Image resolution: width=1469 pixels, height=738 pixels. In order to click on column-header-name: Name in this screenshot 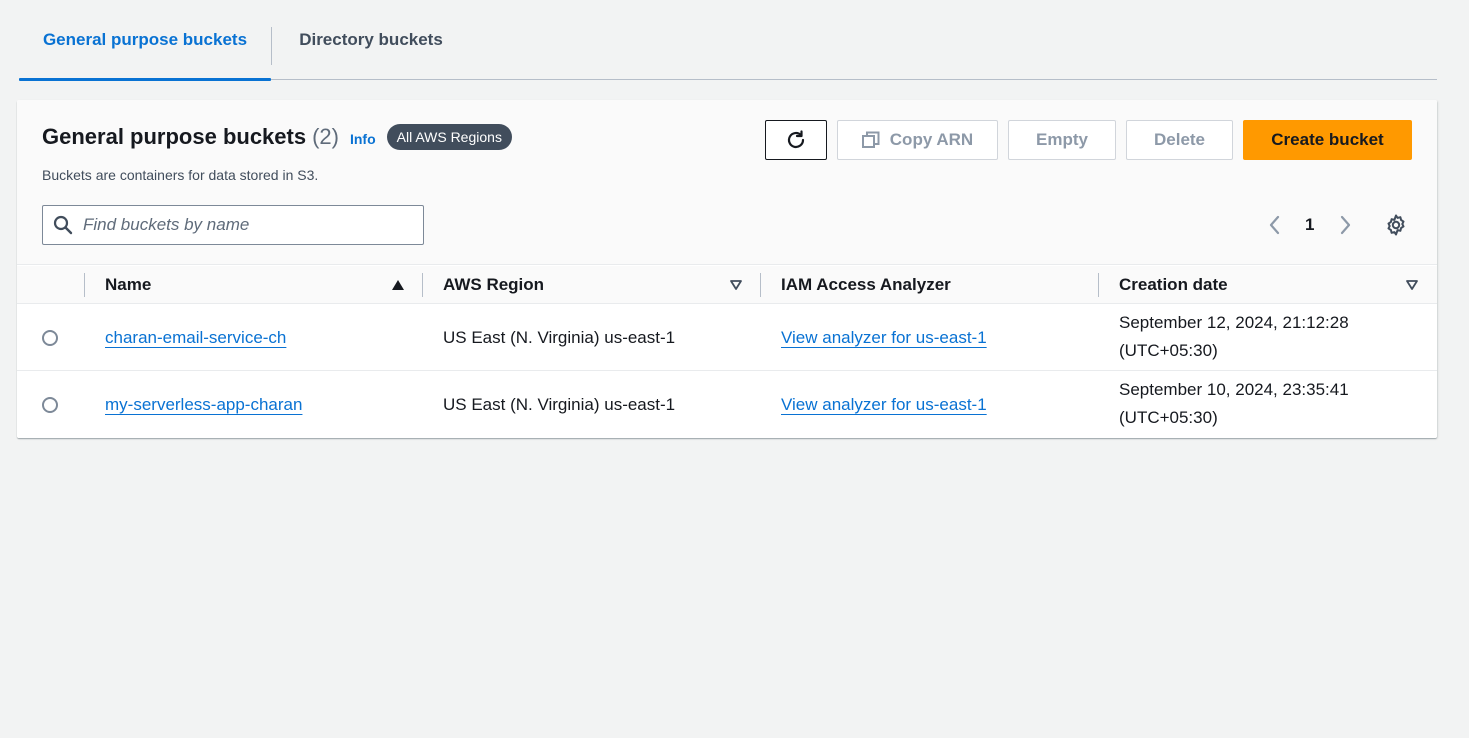, I will do `click(128, 285)`.